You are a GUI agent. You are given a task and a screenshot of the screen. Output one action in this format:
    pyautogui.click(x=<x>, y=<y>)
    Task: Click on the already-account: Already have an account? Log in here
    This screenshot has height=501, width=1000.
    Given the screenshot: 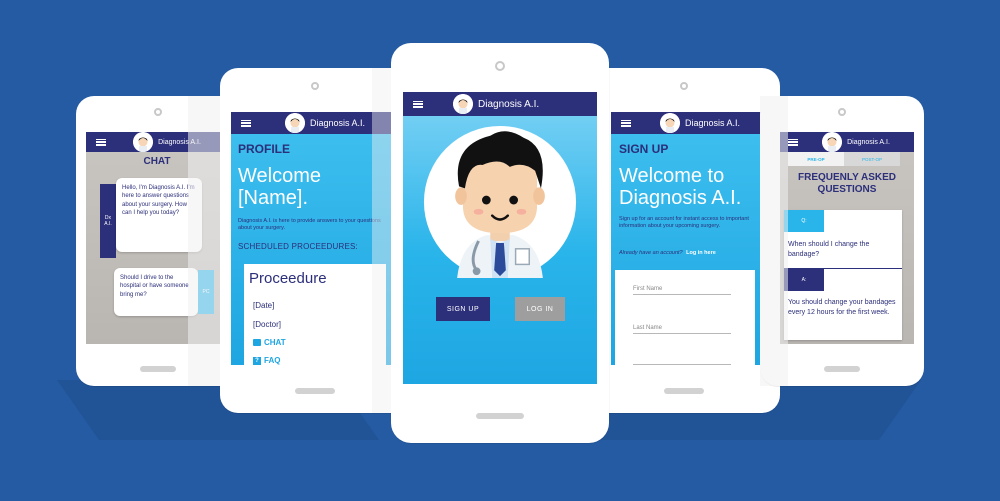 What is the action you would take?
    pyautogui.click(x=667, y=253)
    